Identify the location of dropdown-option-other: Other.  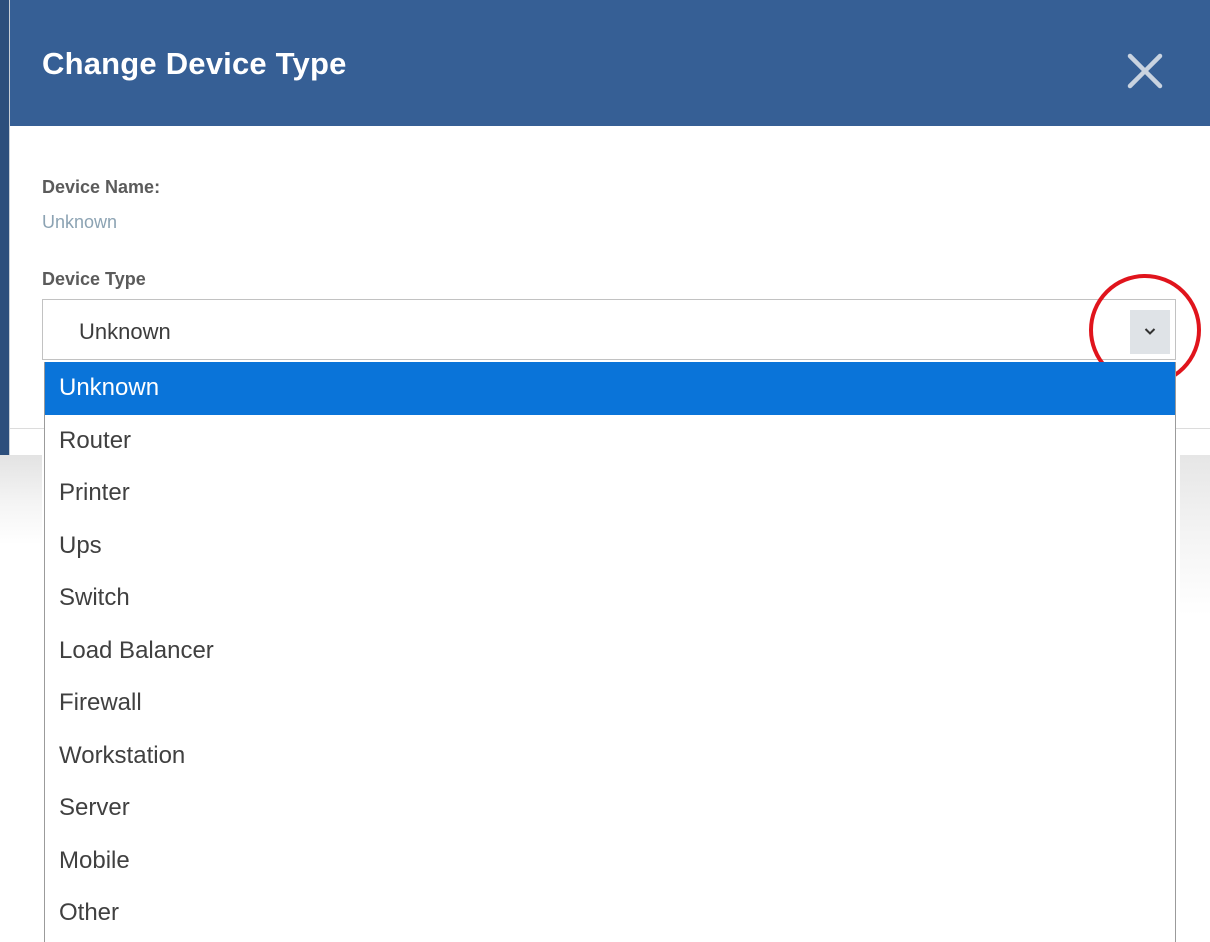
(610, 913).